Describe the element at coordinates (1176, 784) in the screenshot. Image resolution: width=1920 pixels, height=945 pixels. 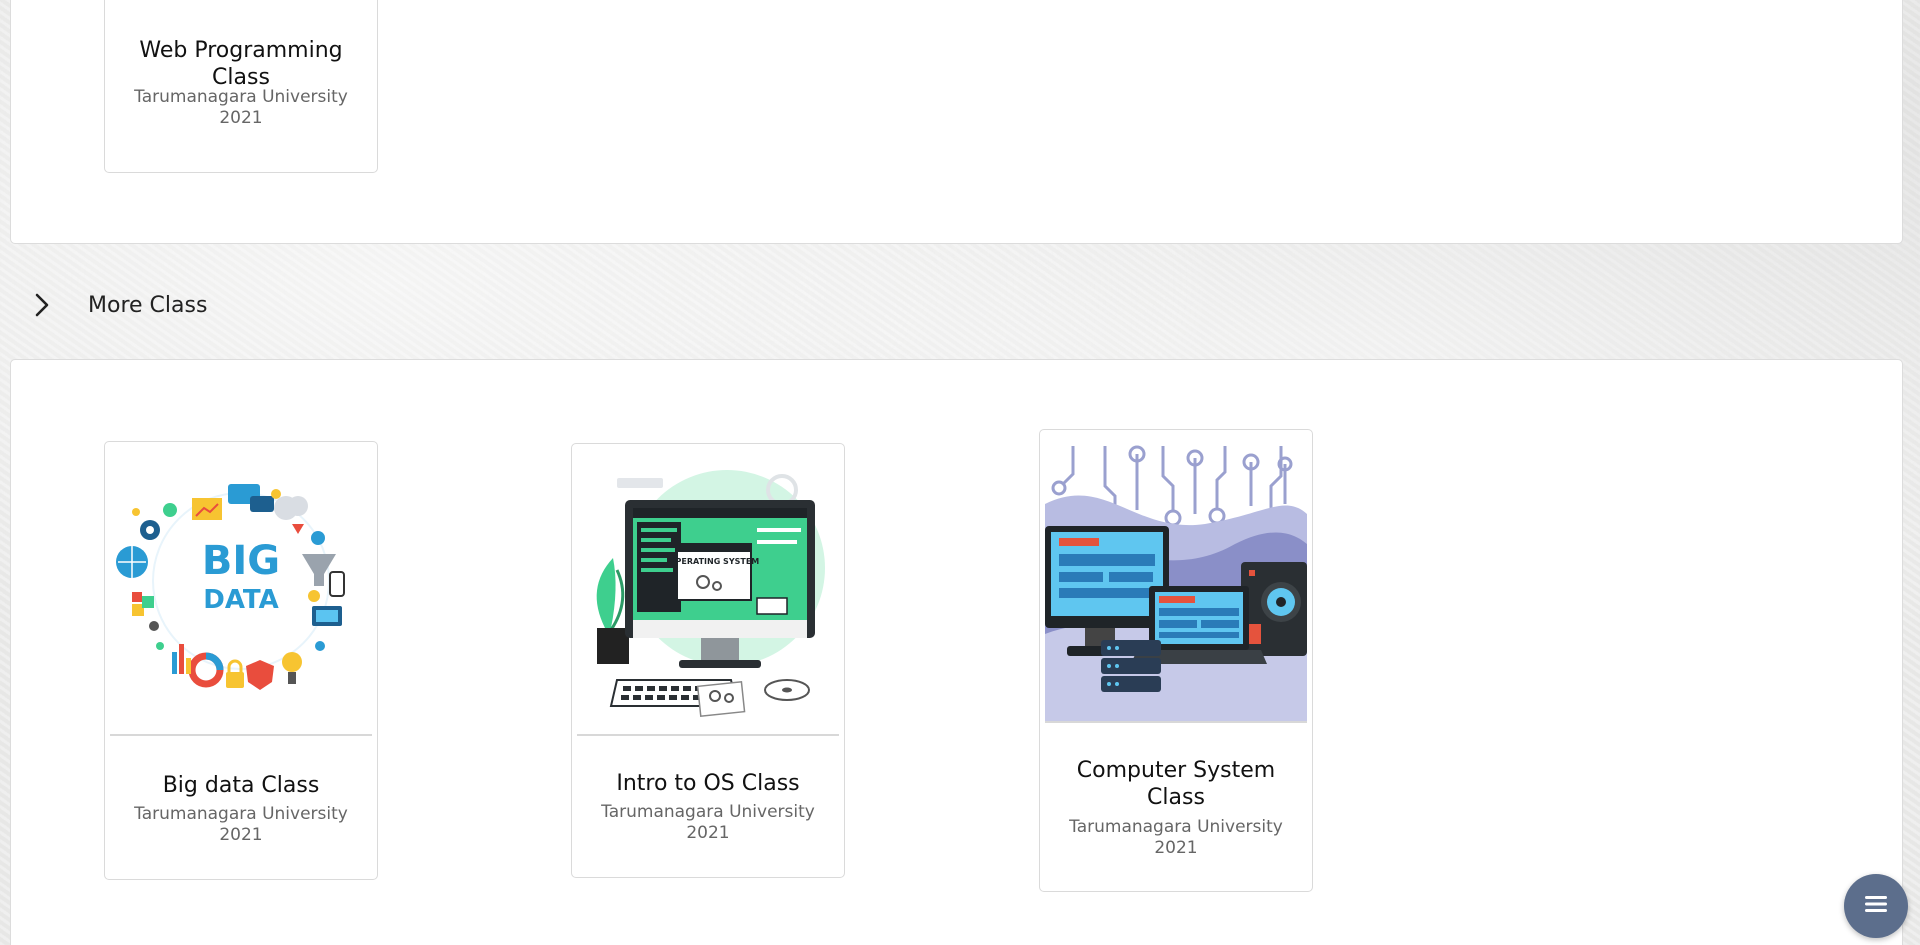
I see `class-card-title: Computer System Class` at that location.